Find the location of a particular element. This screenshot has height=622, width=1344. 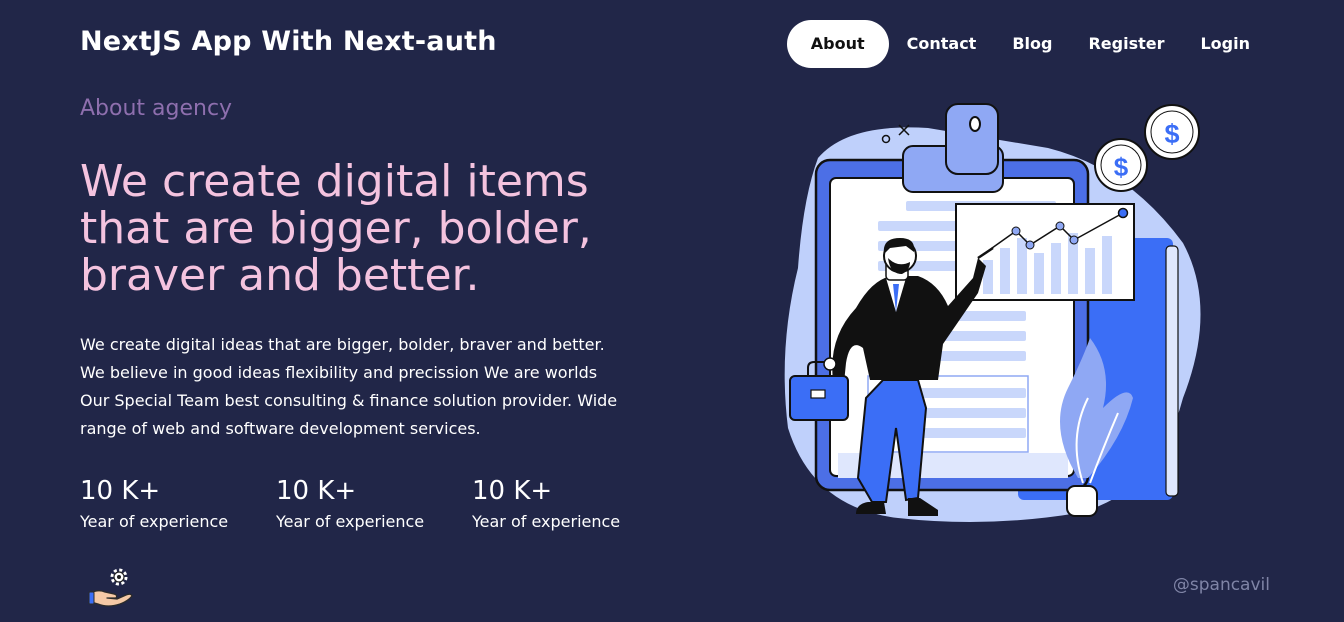

top-nav: About Contact Blog Register Login is located at coordinates (1027, 44).